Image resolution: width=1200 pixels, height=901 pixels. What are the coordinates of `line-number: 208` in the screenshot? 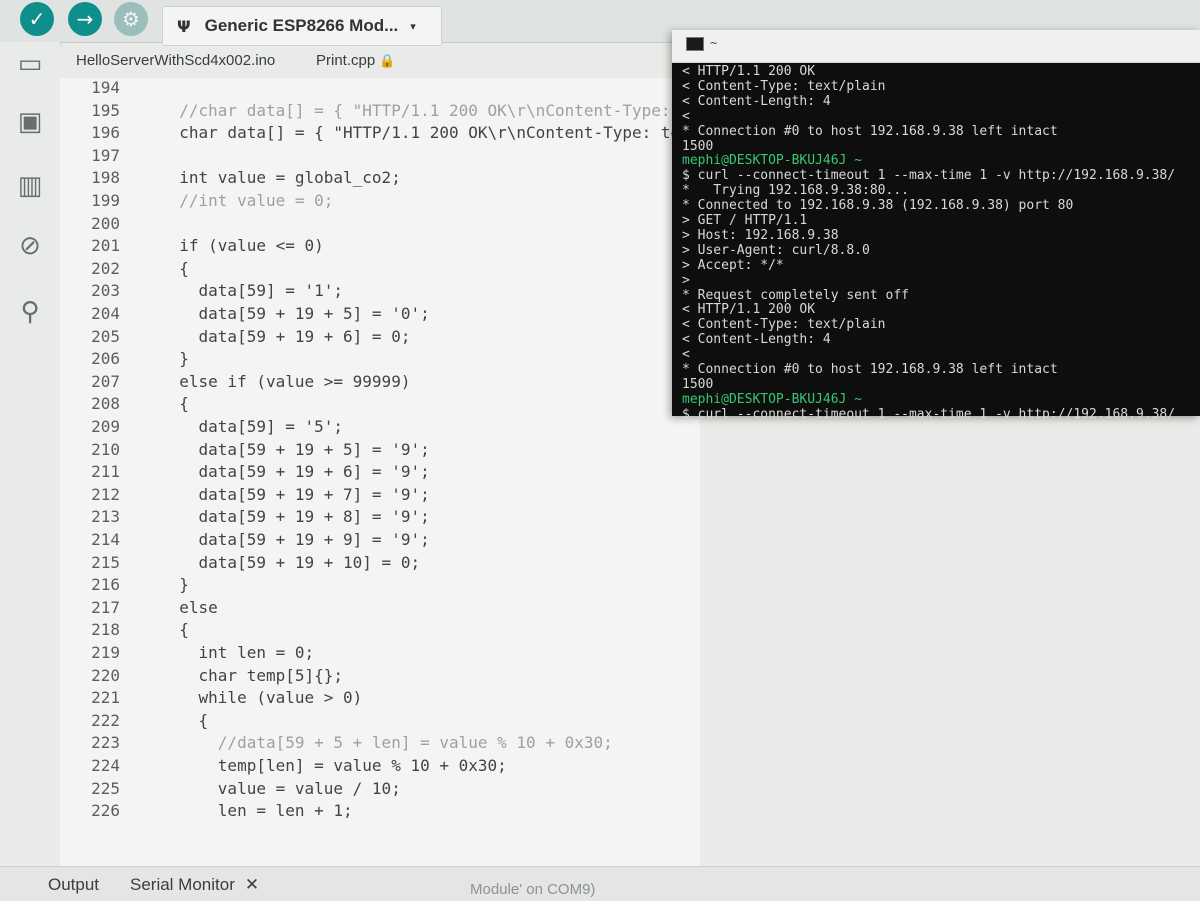 It's located at (105, 404).